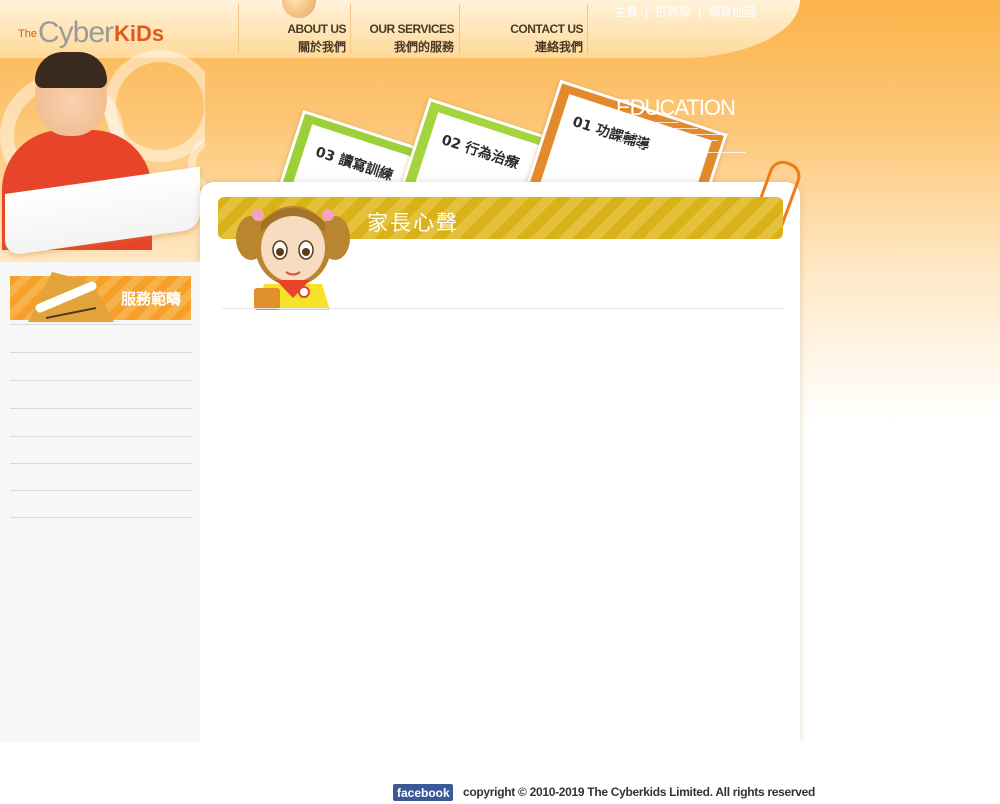  Describe the element at coordinates (423, 47) in the screenshot. I see `nav-our-services-zh: 我們的服務` at that location.